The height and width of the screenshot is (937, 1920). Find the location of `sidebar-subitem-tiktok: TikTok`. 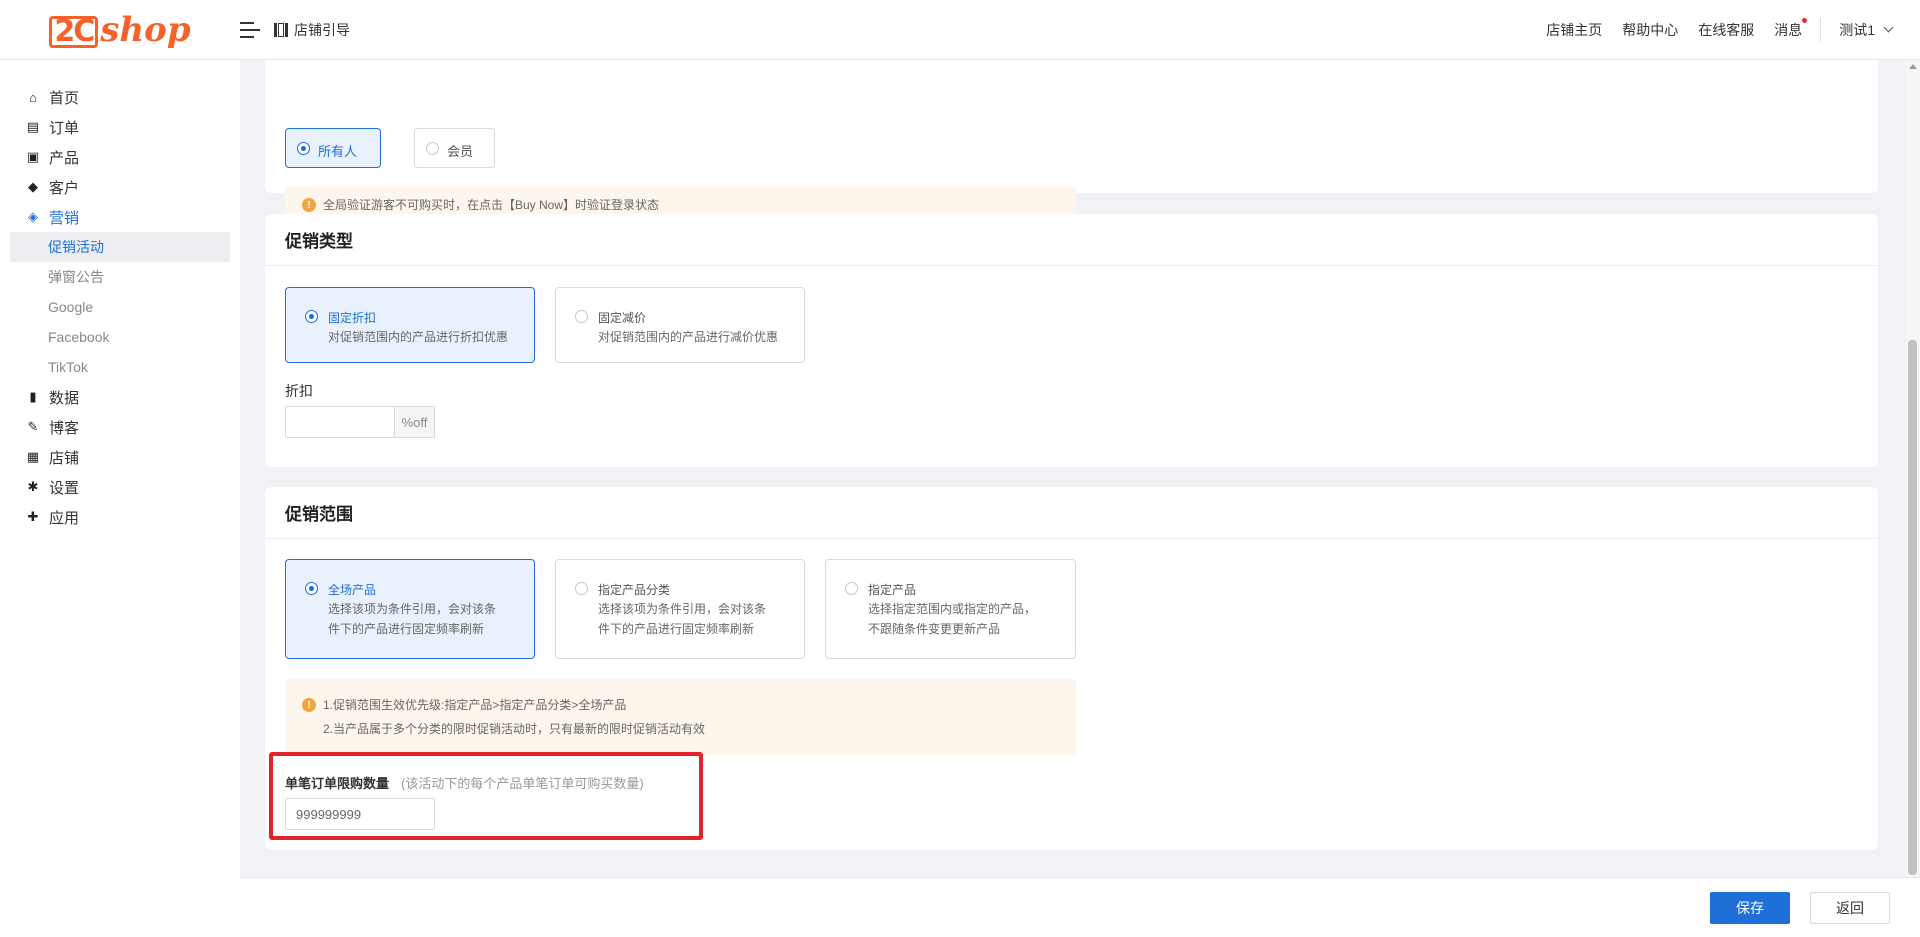

sidebar-subitem-tiktok: TikTok is located at coordinates (120, 367).